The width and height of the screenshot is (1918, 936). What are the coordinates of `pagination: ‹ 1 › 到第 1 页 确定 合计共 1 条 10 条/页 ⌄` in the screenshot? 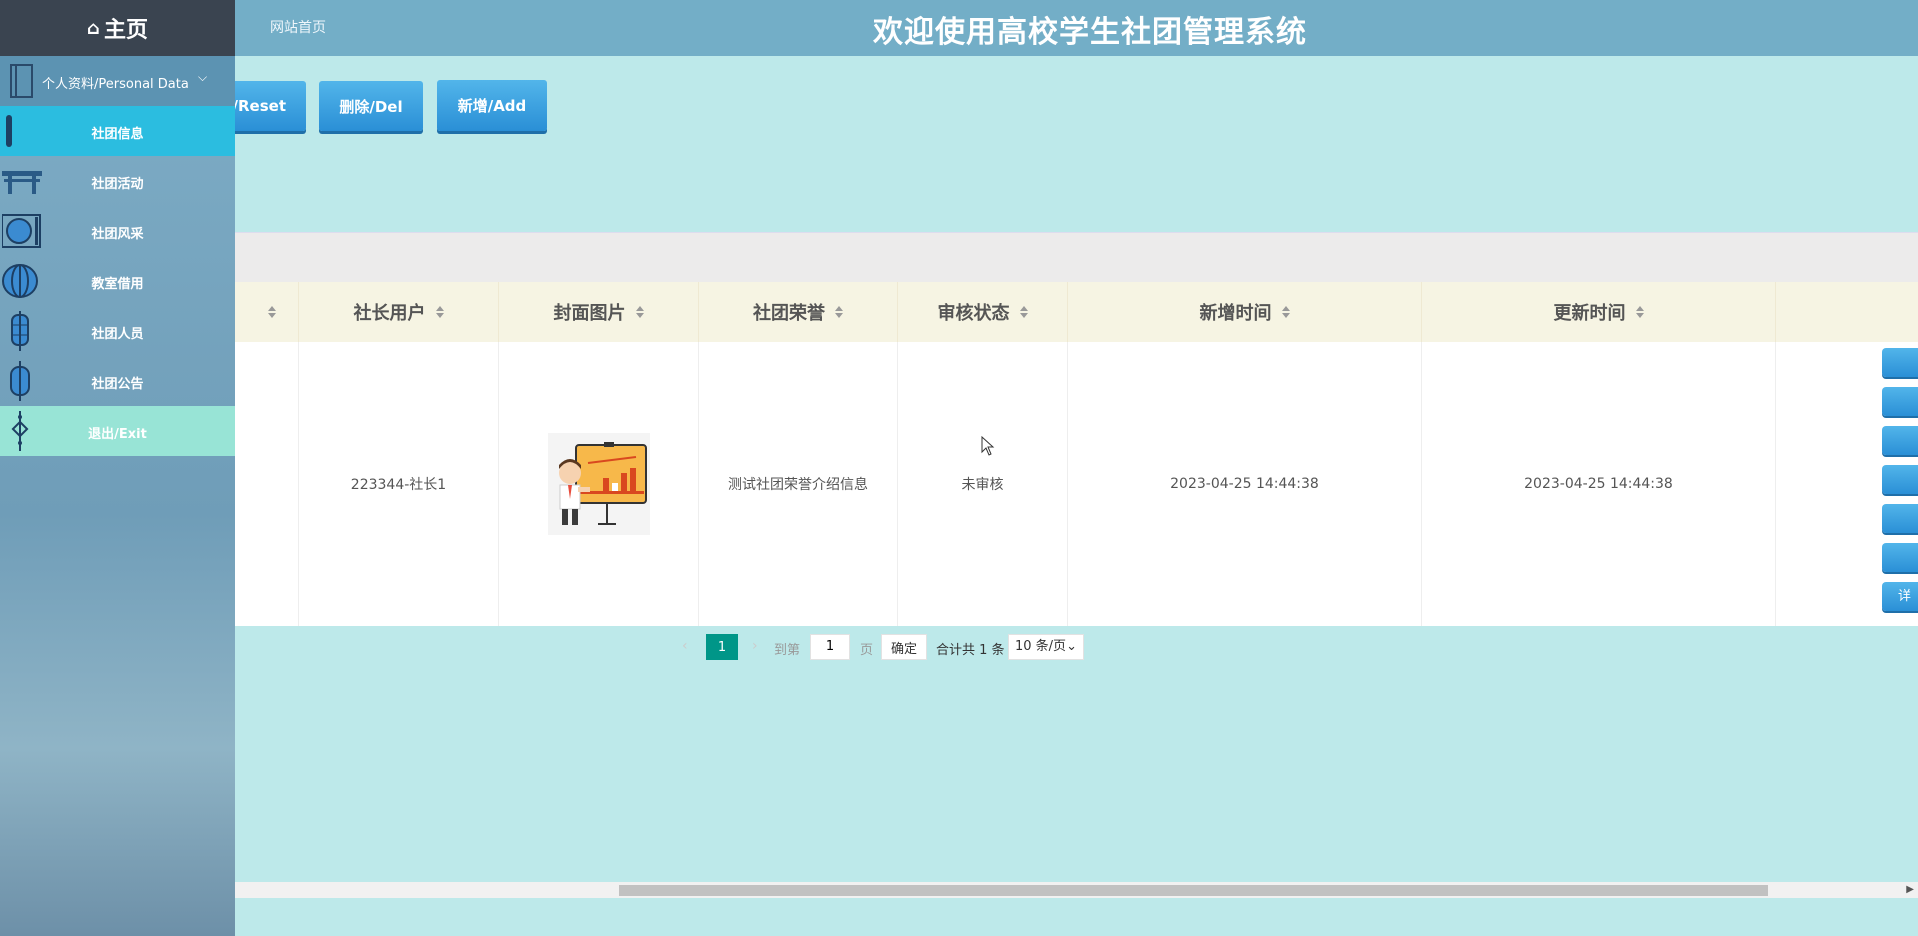 It's located at (959, 648).